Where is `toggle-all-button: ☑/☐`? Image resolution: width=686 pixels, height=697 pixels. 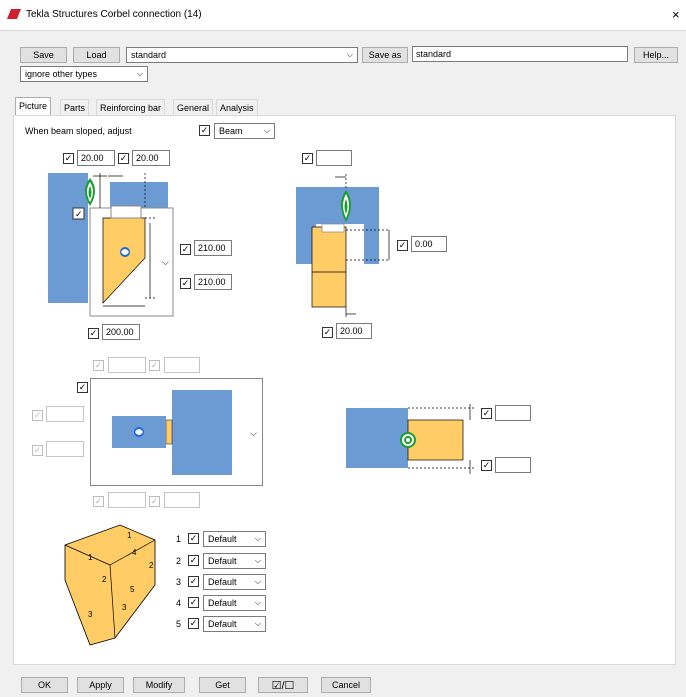
toggle-all-button: ☑/☐ is located at coordinates (283, 685).